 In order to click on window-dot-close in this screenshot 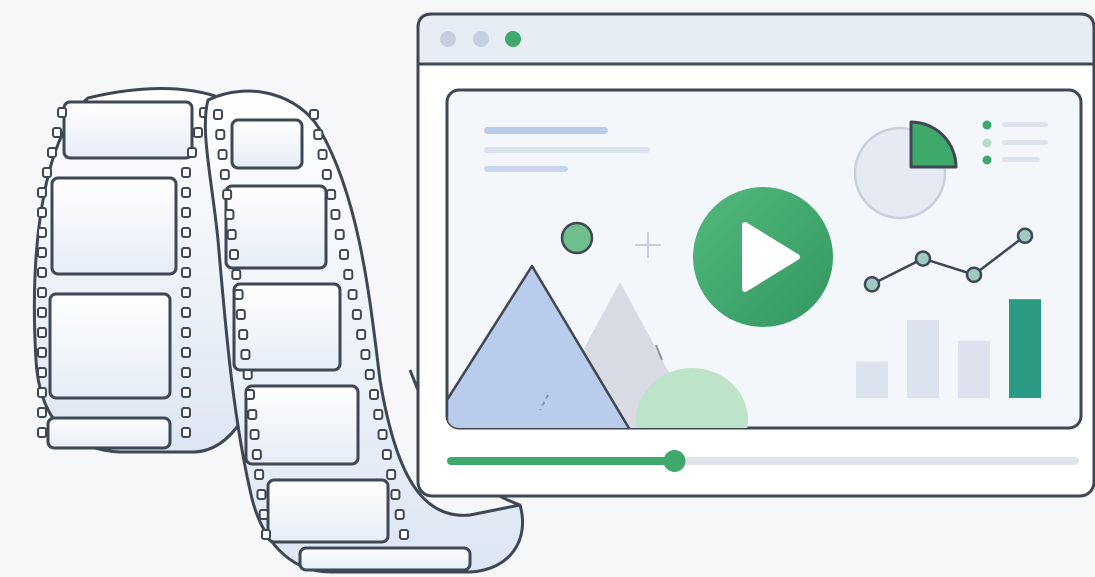, I will do `click(448, 39)`.